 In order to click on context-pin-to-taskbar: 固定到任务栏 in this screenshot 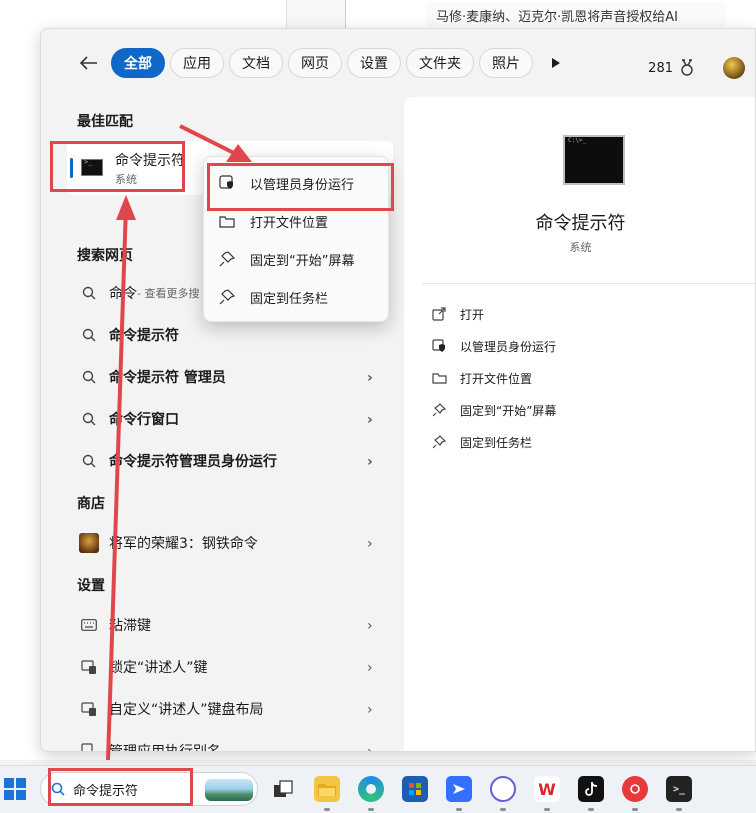, I will do `click(273, 297)`.